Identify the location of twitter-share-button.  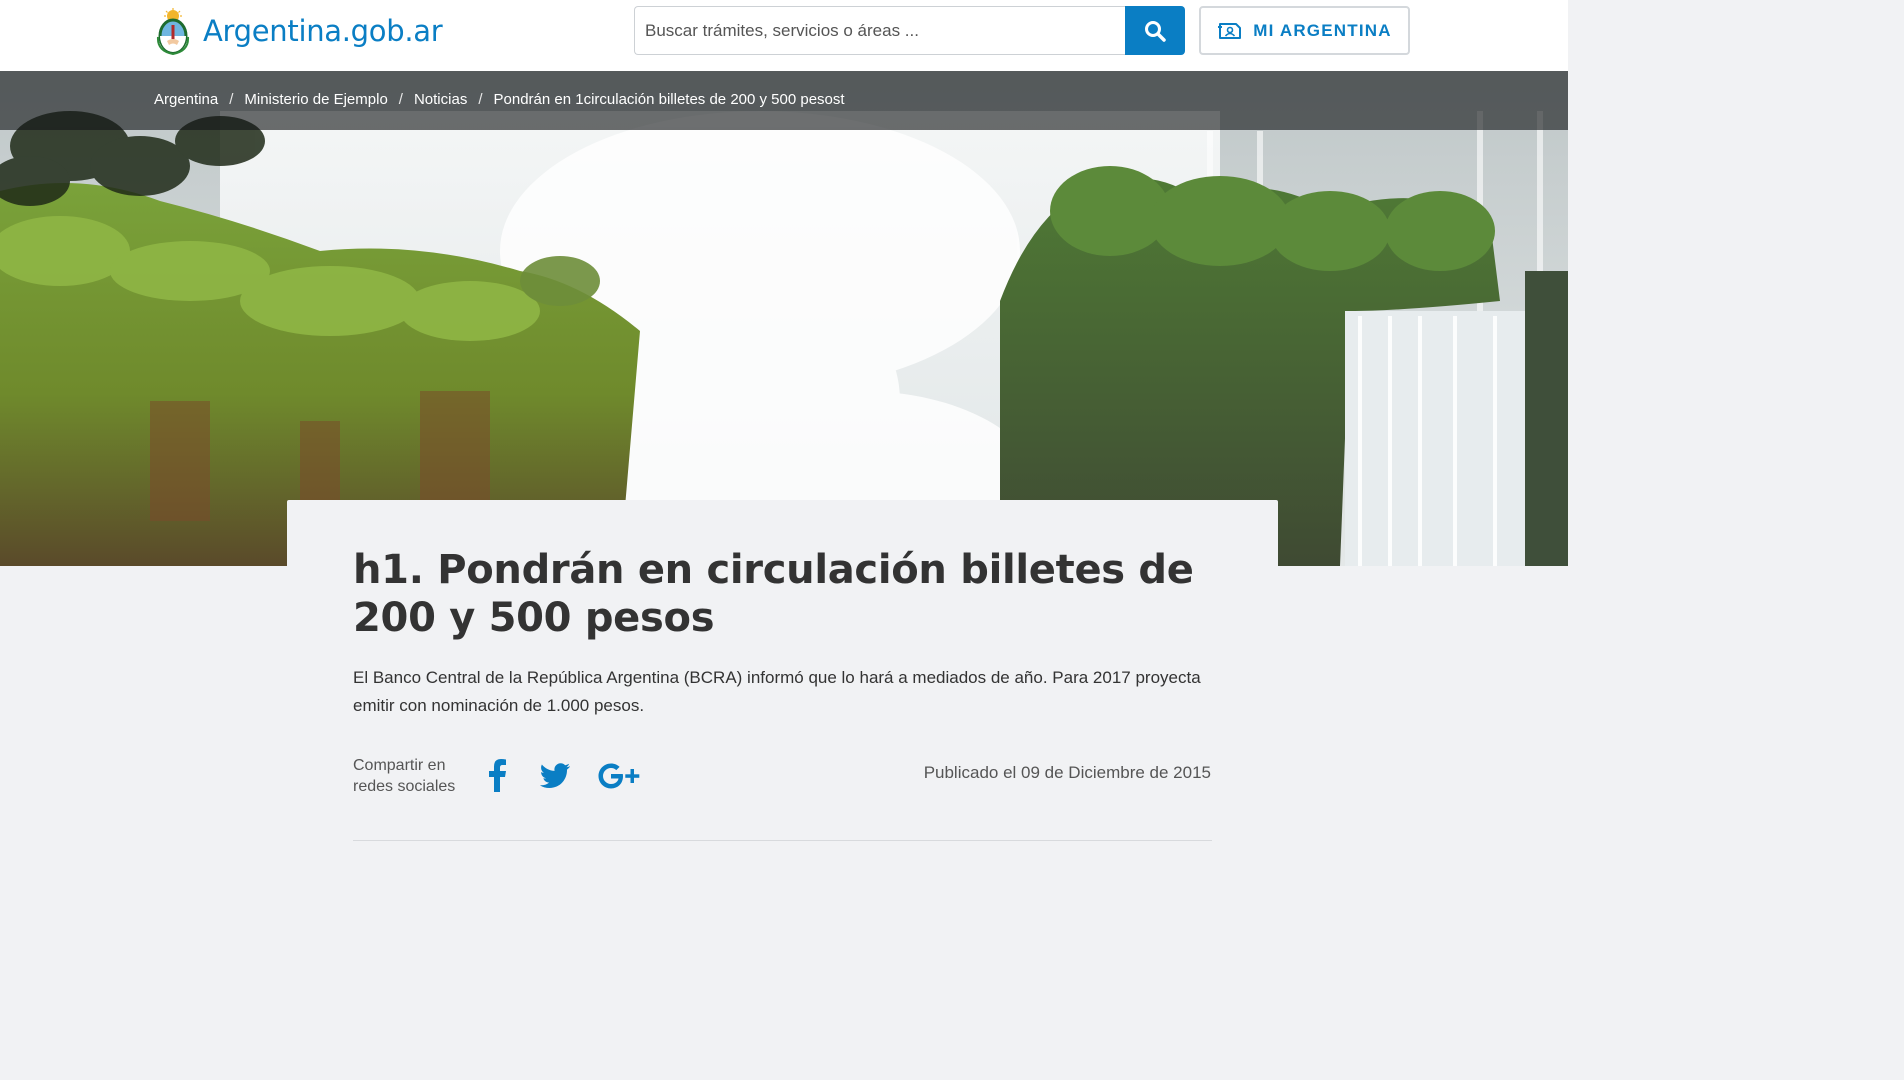
(555, 776).